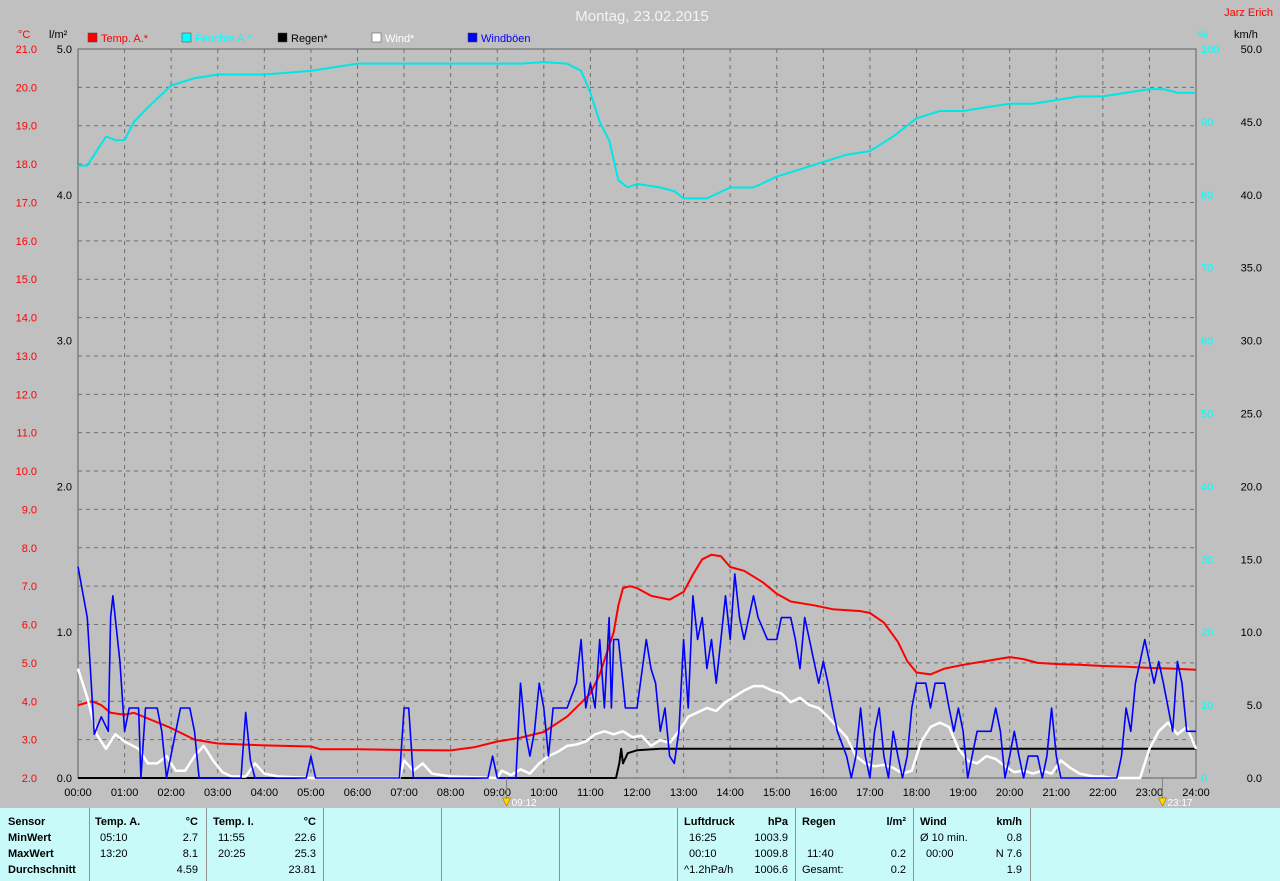  Describe the element at coordinates (1103, 793) in the screenshot. I see `x-tick-label: 22:00` at that location.